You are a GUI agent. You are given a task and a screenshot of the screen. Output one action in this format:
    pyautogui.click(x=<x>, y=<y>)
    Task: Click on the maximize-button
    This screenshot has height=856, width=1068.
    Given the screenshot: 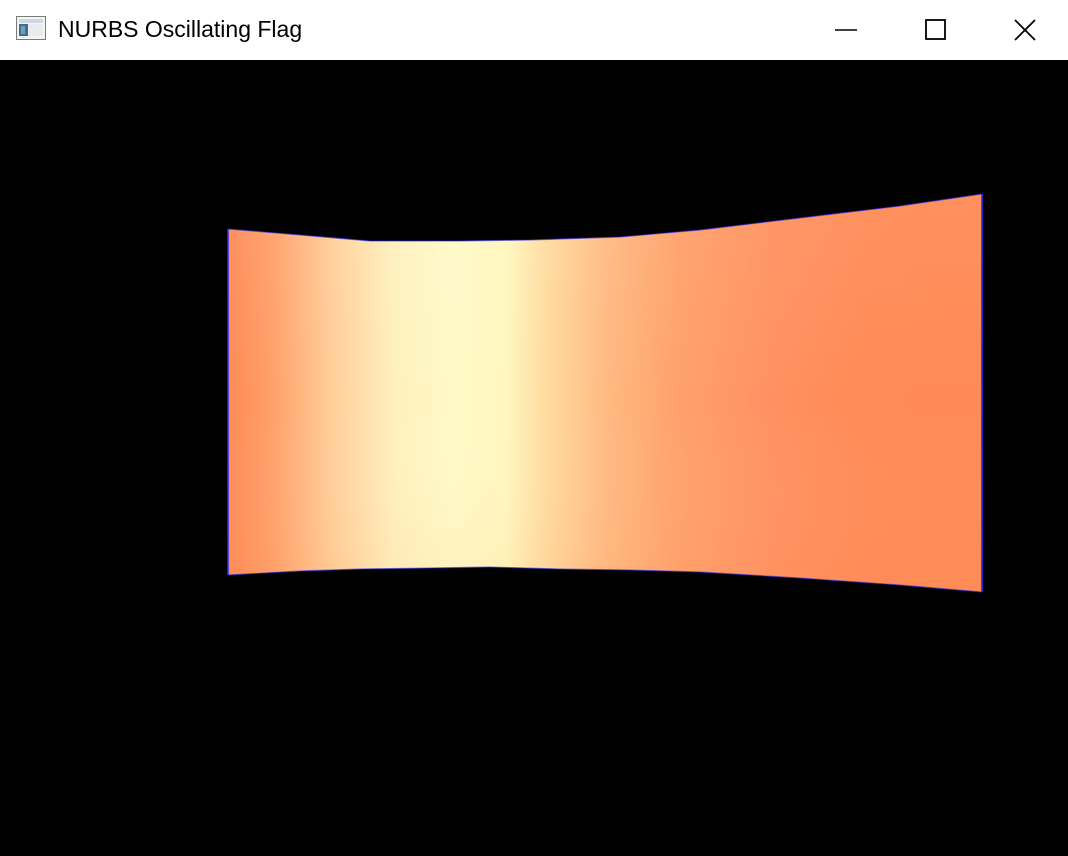 What is the action you would take?
    pyautogui.click(x=936, y=30)
    